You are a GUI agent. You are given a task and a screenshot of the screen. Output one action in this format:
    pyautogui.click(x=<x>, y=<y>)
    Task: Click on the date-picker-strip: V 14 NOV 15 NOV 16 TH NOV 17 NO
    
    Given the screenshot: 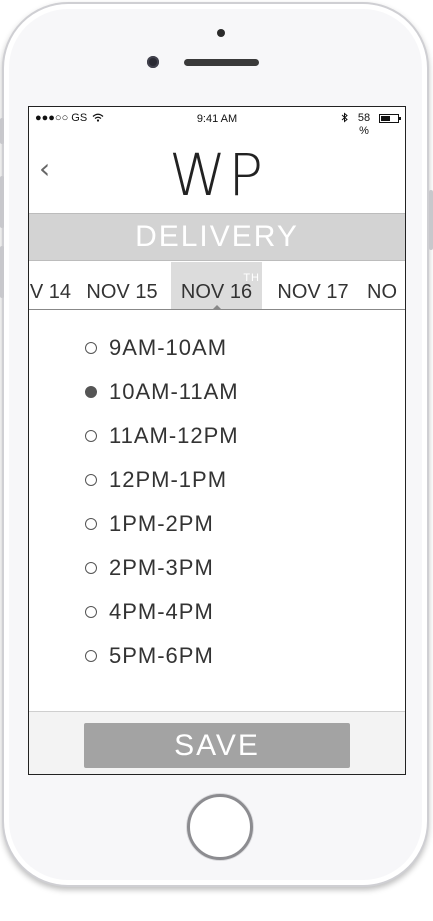 What is the action you would take?
    pyautogui.click(x=217, y=286)
    